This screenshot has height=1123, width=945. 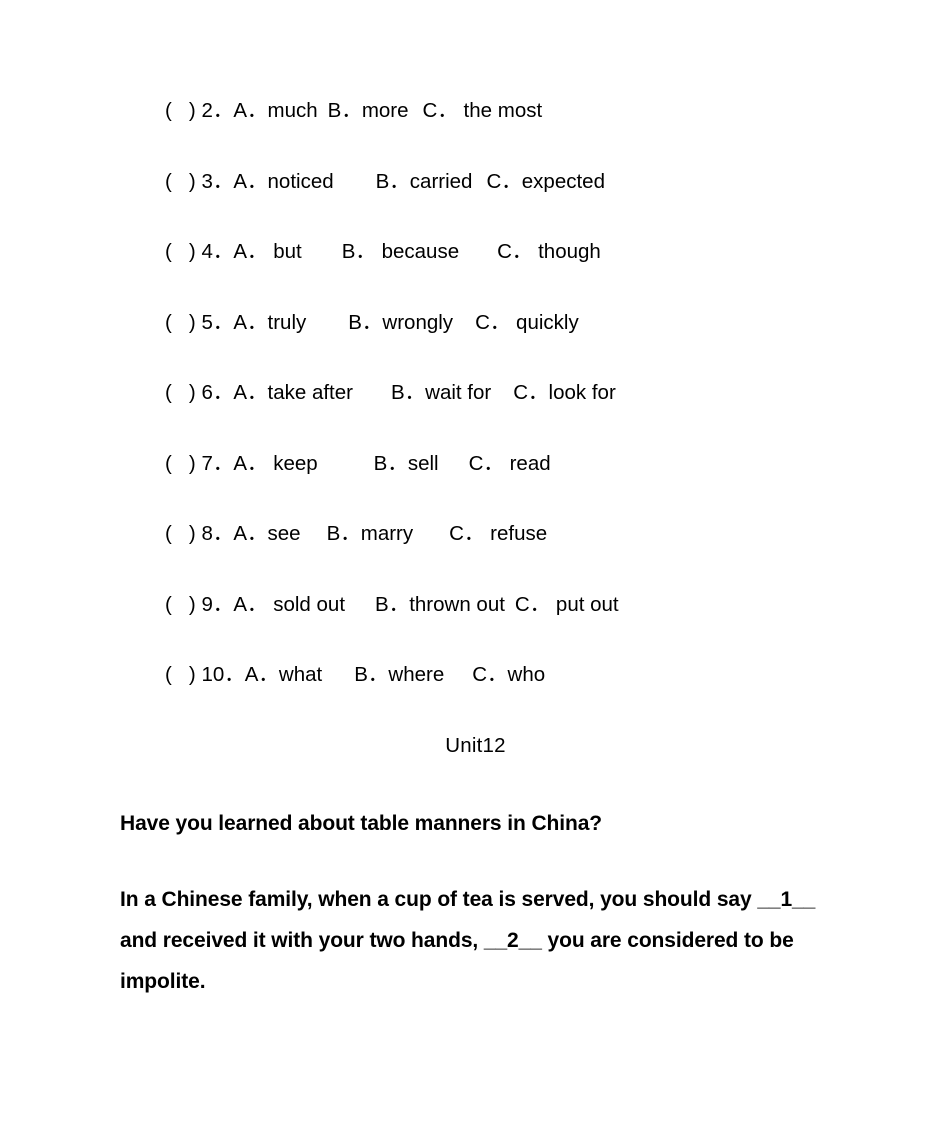 I want to click on question-number: 6．, so click(x=217, y=392).